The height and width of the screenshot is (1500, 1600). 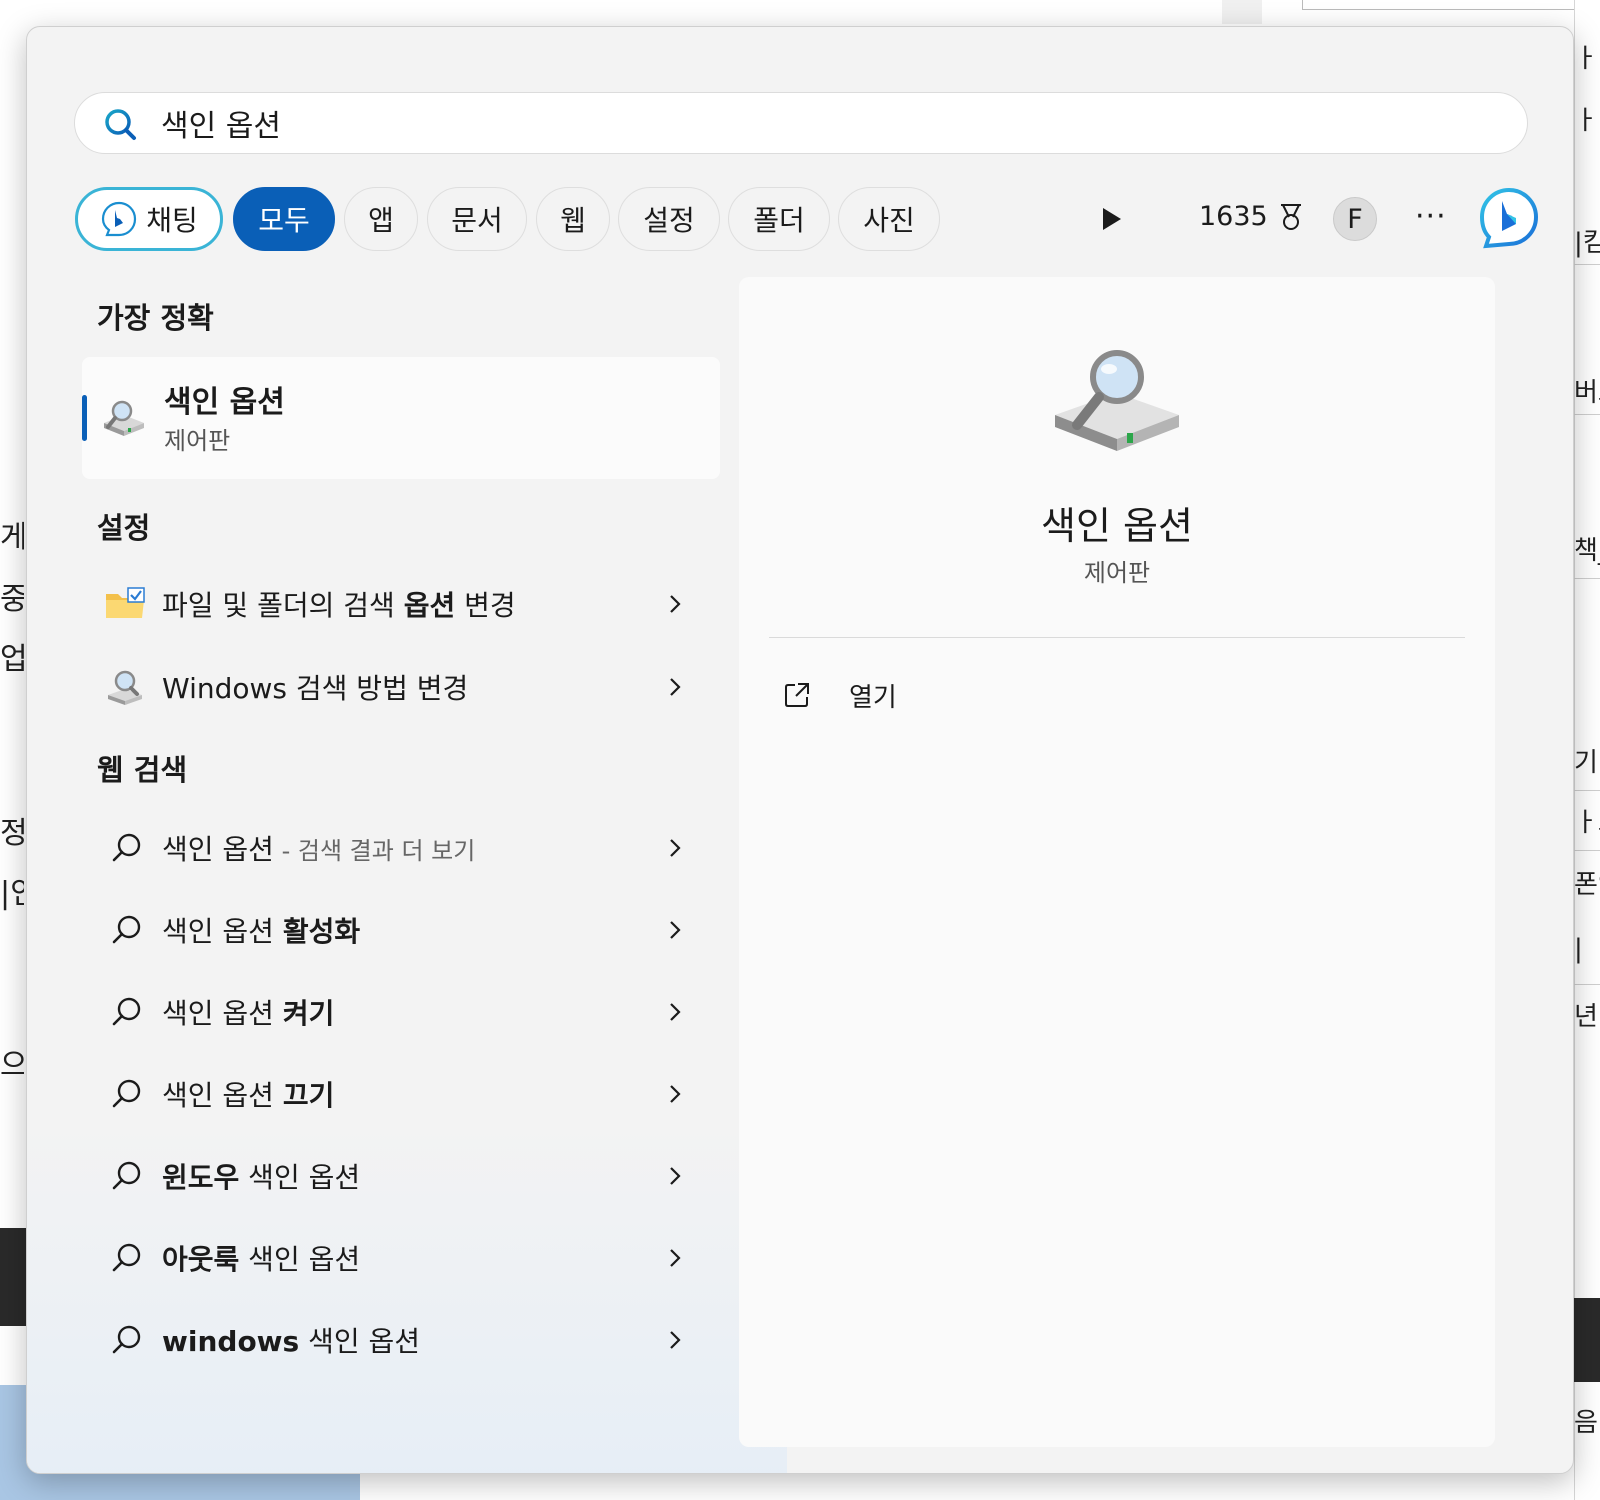 I want to click on filter-chip-documents: 문서, so click(x=477, y=219).